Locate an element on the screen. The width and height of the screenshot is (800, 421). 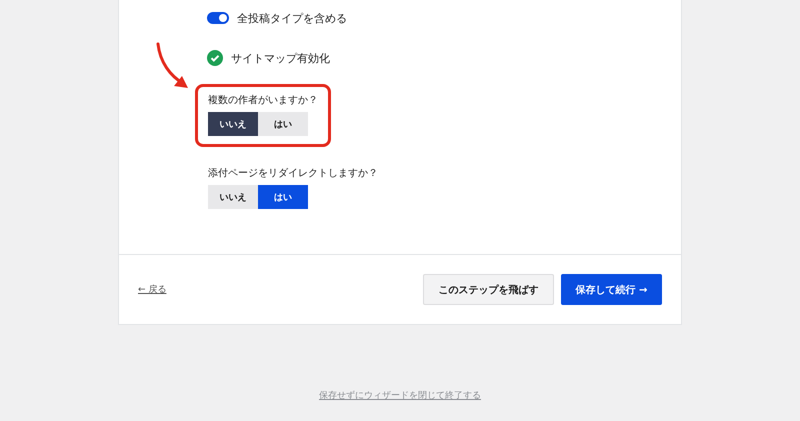
save-button: 保存して続行 → is located at coordinates (611, 289).